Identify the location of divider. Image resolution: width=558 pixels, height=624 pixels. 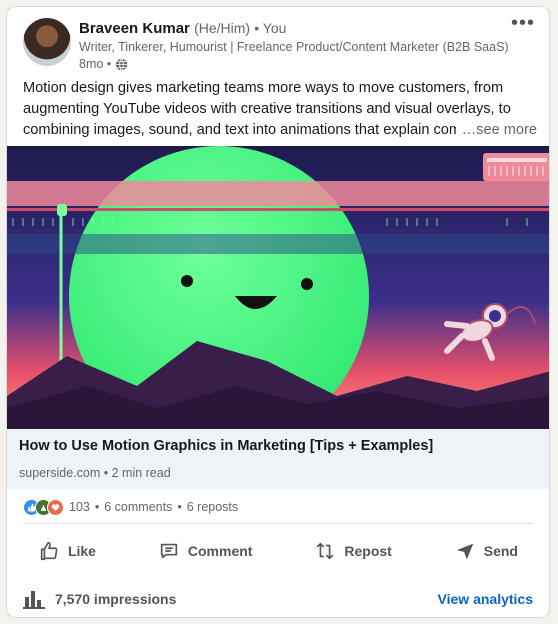
(278, 523).